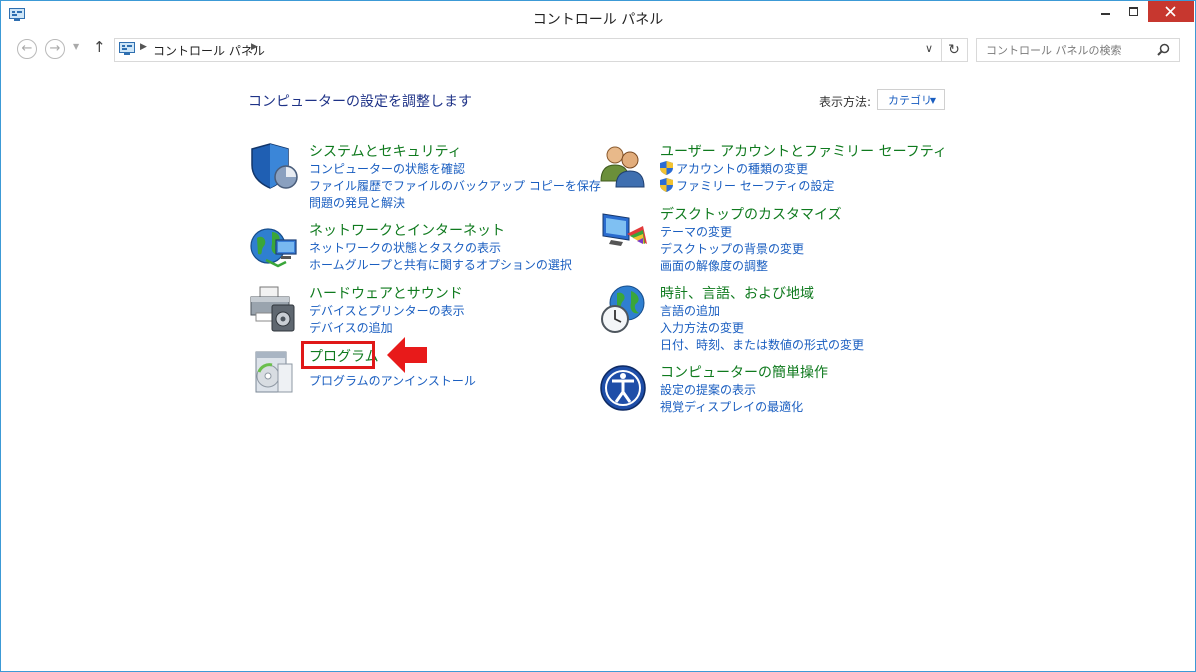 The image size is (1196, 672). What do you see at coordinates (1163, 49) in the screenshot?
I see `search-icon` at bounding box center [1163, 49].